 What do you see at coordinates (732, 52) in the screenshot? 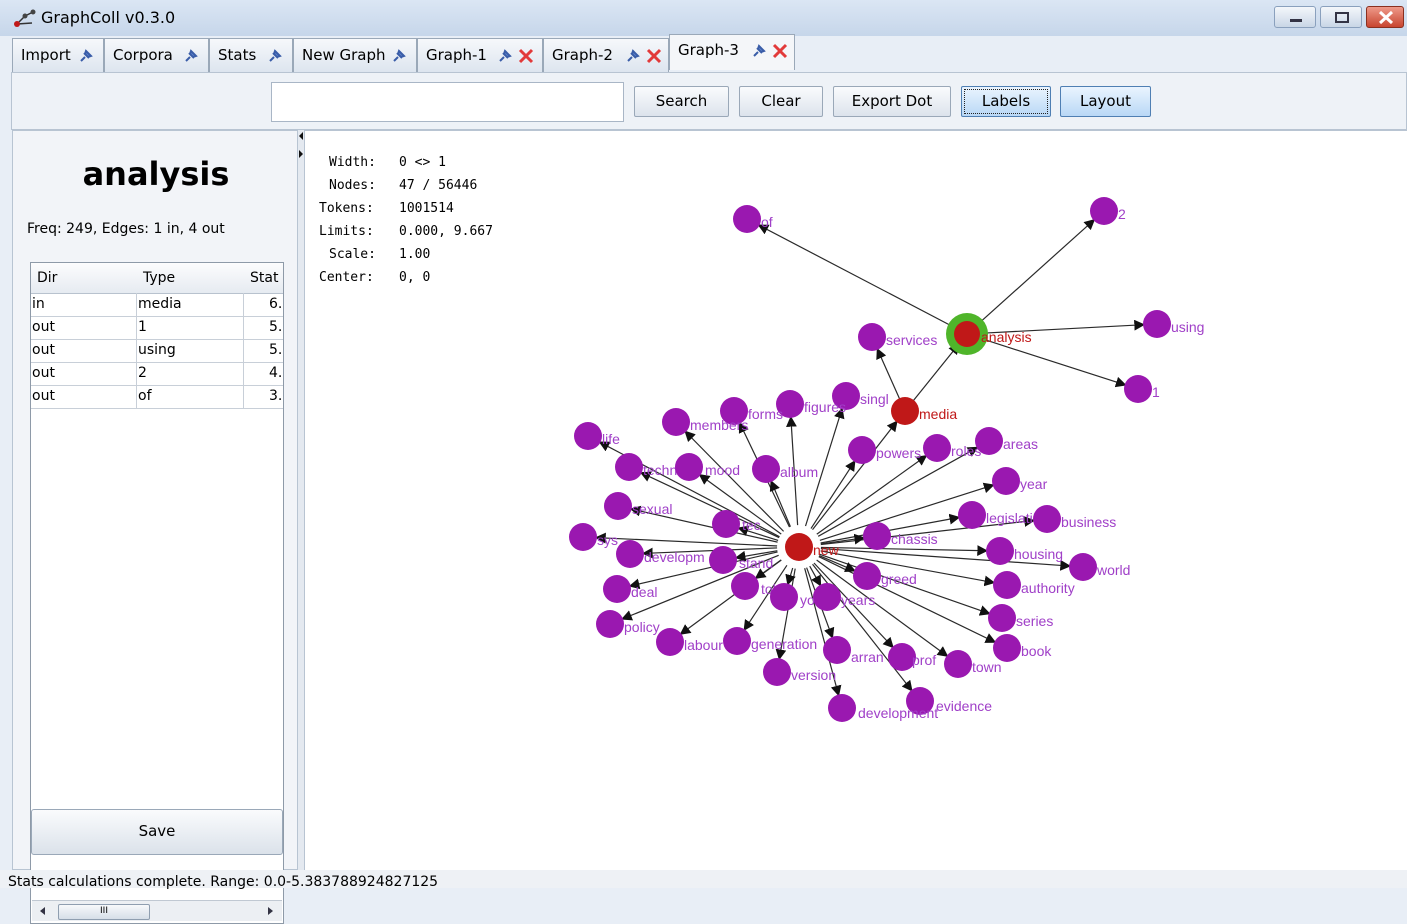
I see `tab-graph-3: Graph-3` at bounding box center [732, 52].